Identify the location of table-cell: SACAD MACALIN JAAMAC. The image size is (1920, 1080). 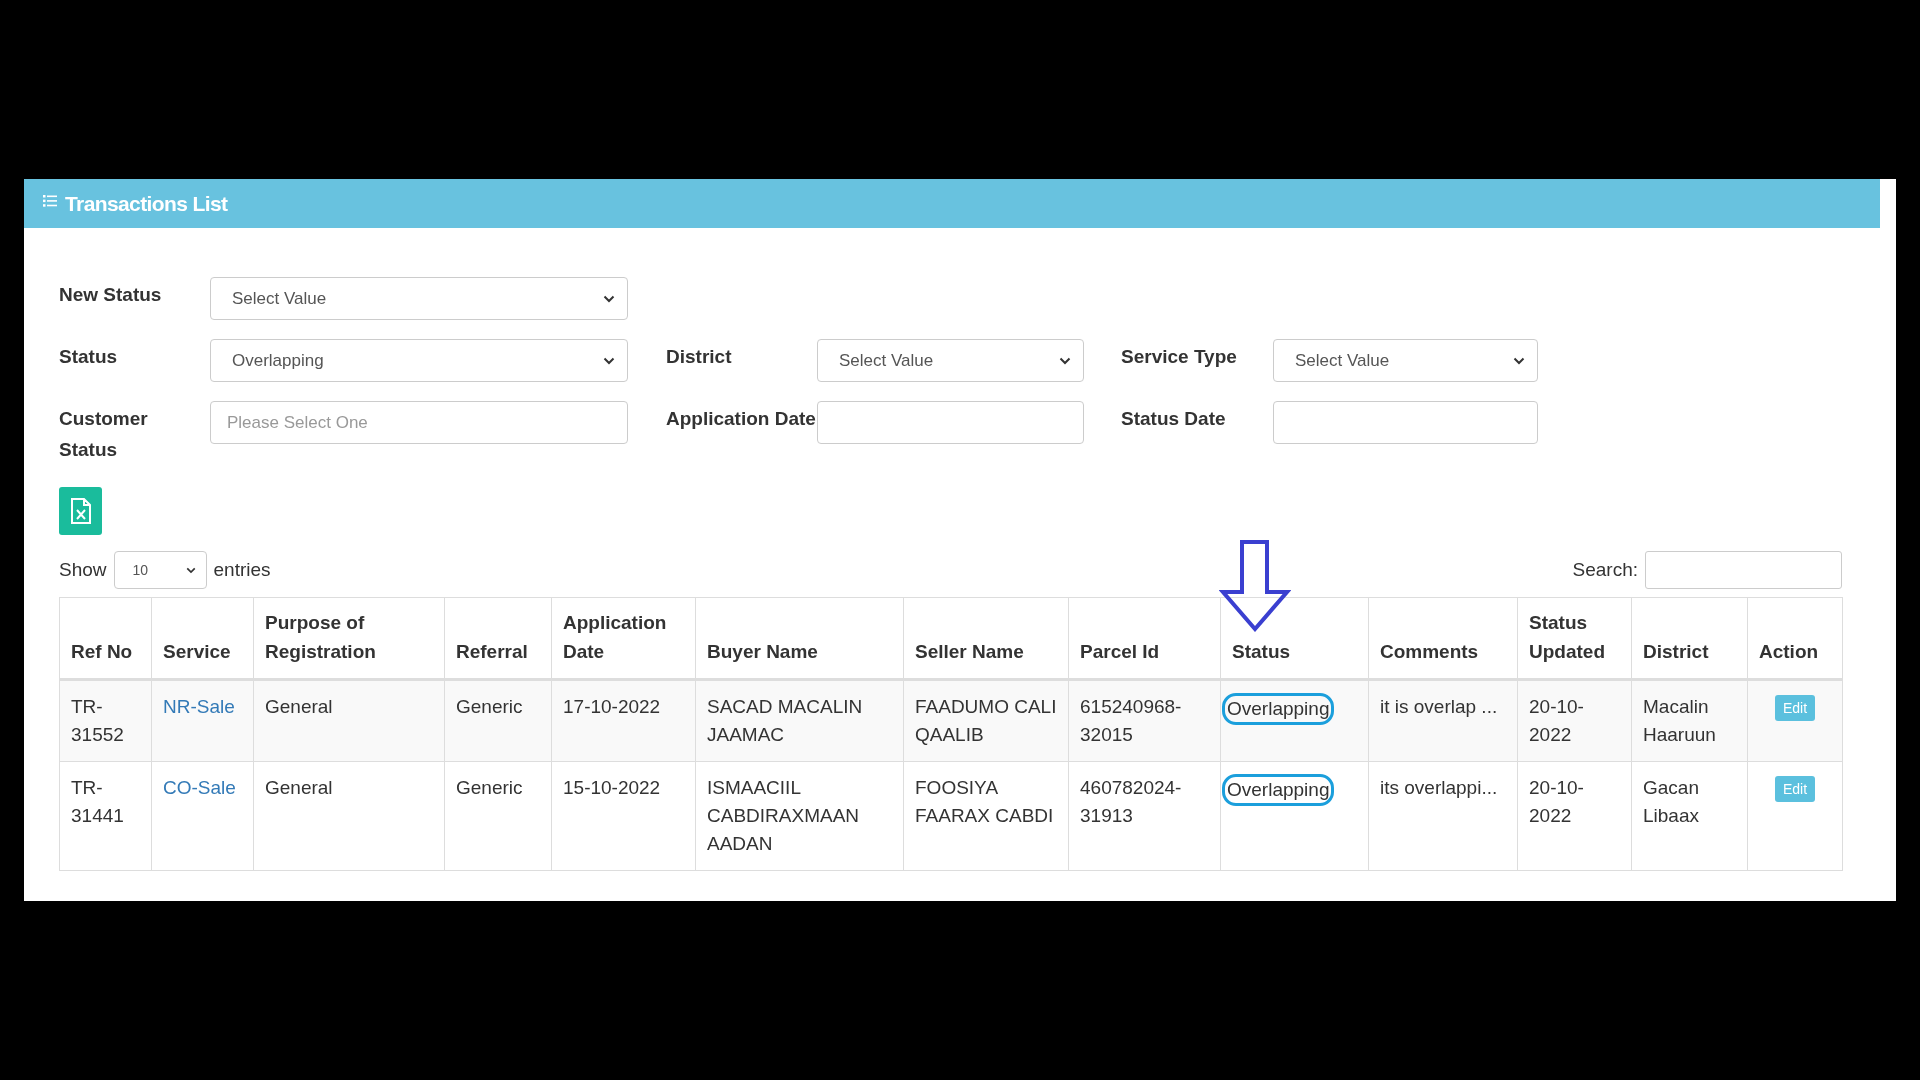
(799, 720).